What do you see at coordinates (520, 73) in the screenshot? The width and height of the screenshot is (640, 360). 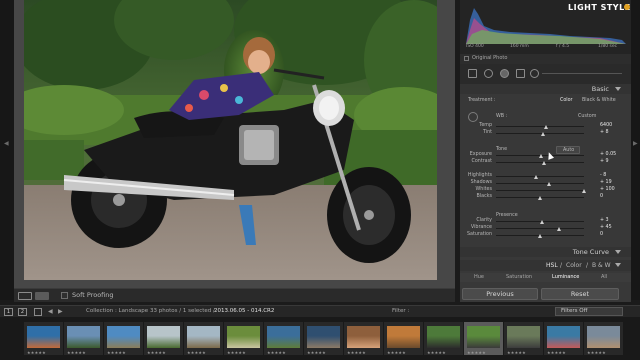 I see `graduated-filter-icon` at bounding box center [520, 73].